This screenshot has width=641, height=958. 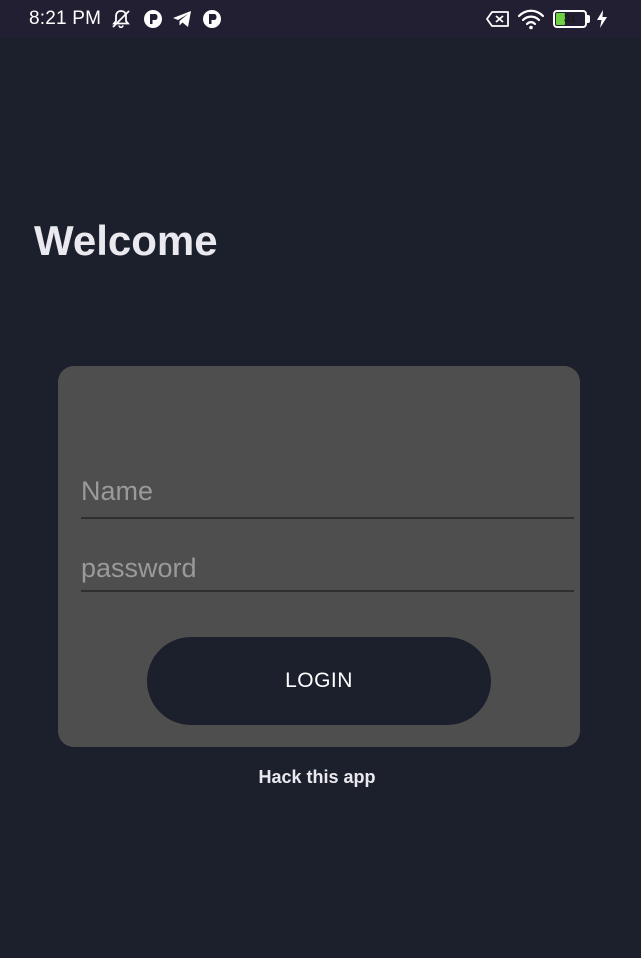 I want to click on password-input, so click(x=327, y=568).